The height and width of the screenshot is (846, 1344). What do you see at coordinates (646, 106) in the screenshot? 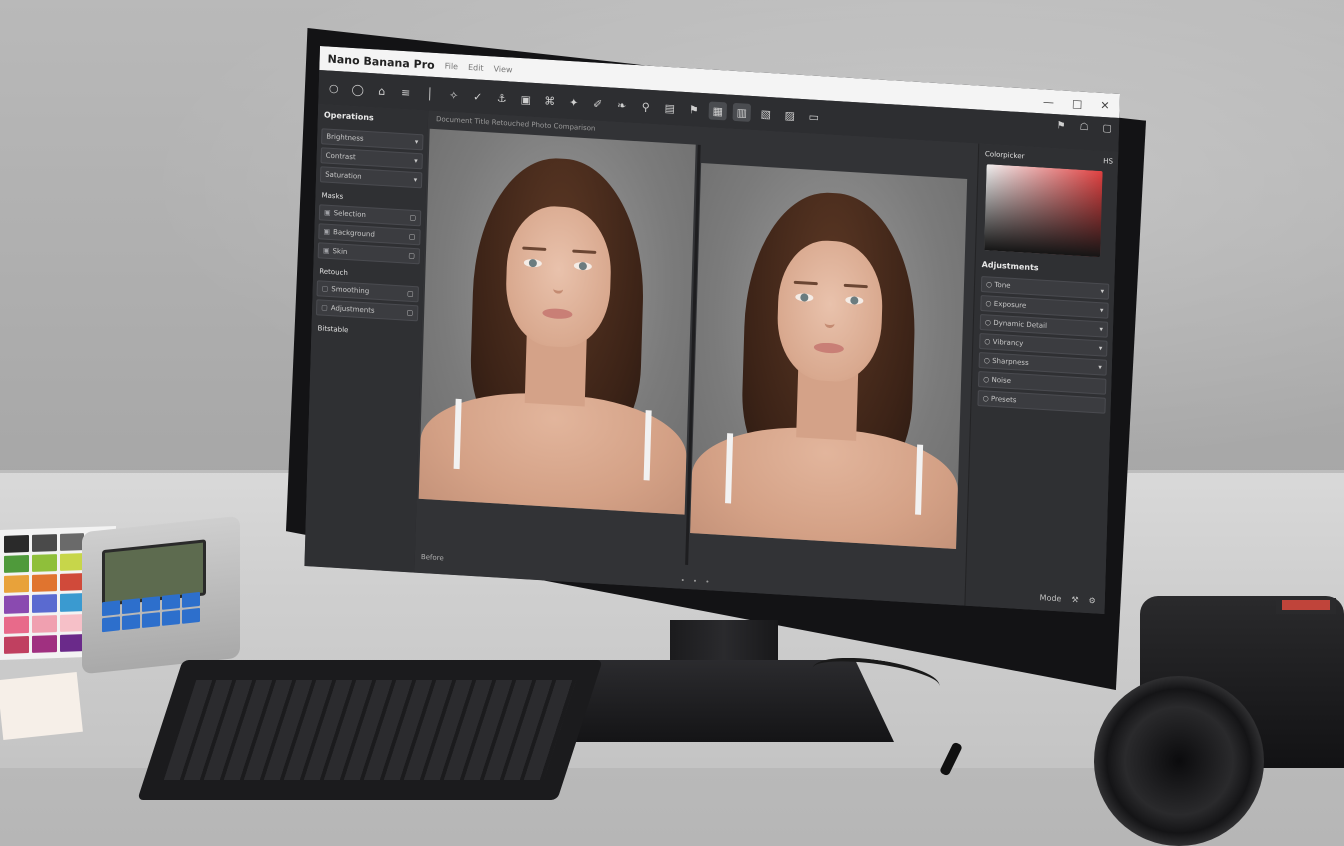
I see `mask-tool-icon: ⚲` at bounding box center [646, 106].